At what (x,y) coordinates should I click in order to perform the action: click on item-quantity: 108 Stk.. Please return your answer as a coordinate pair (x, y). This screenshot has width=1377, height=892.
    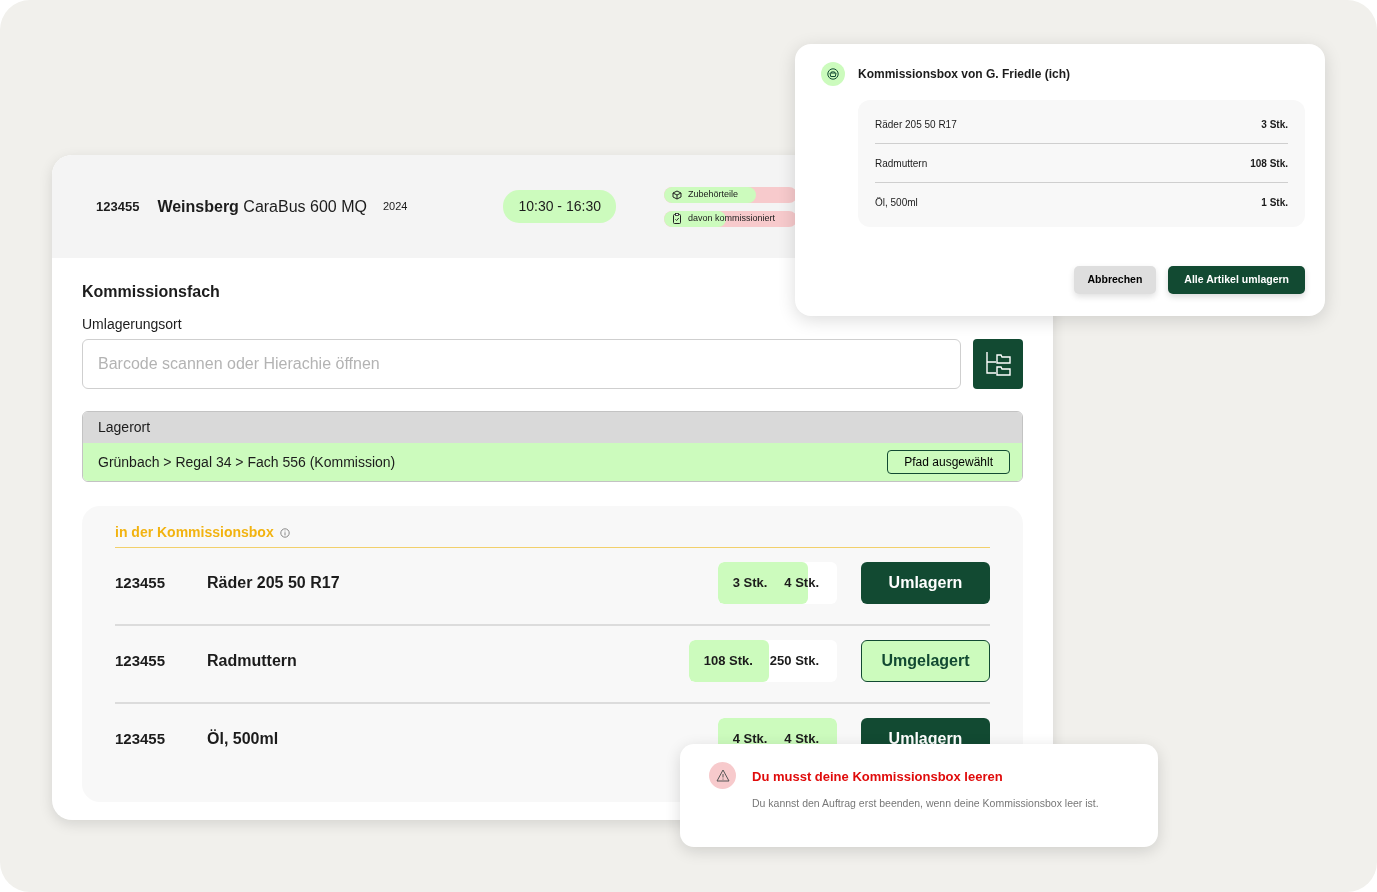
    Looking at the image, I should click on (1269, 163).